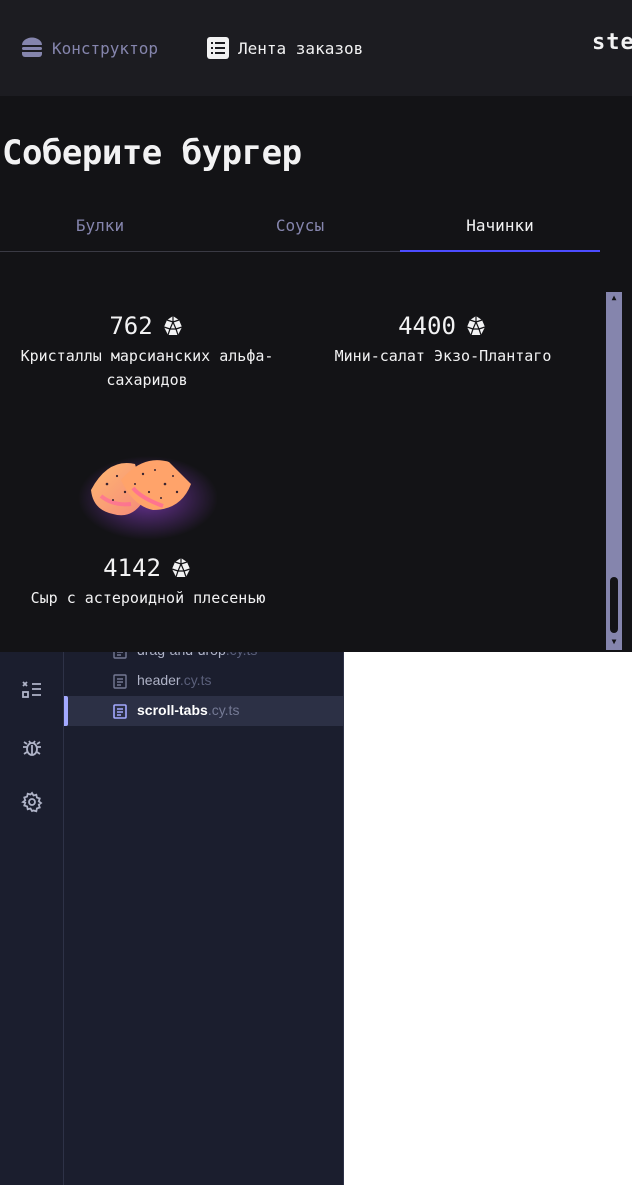 The height and width of the screenshot is (1185, 632). What do you see at coordinates (614, 642) in the screenshot?
I see `scroll-down-arrow-icon: ▼` at bounding box center [614, 642].